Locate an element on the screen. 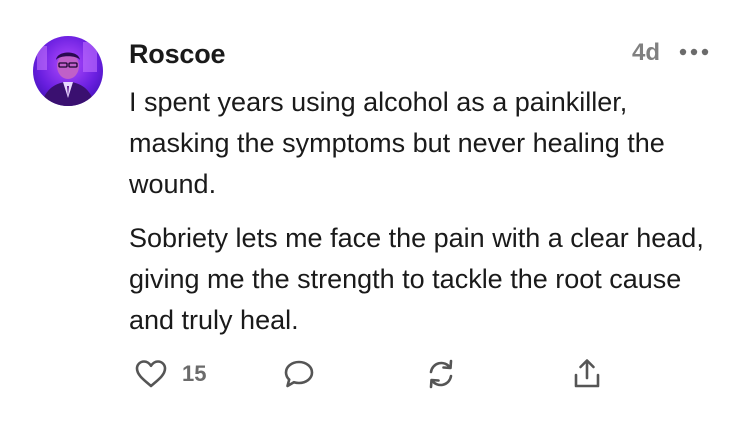 This screenshot has height=426, width=750. timestamp: 4d is located at coordinates (645, 52).